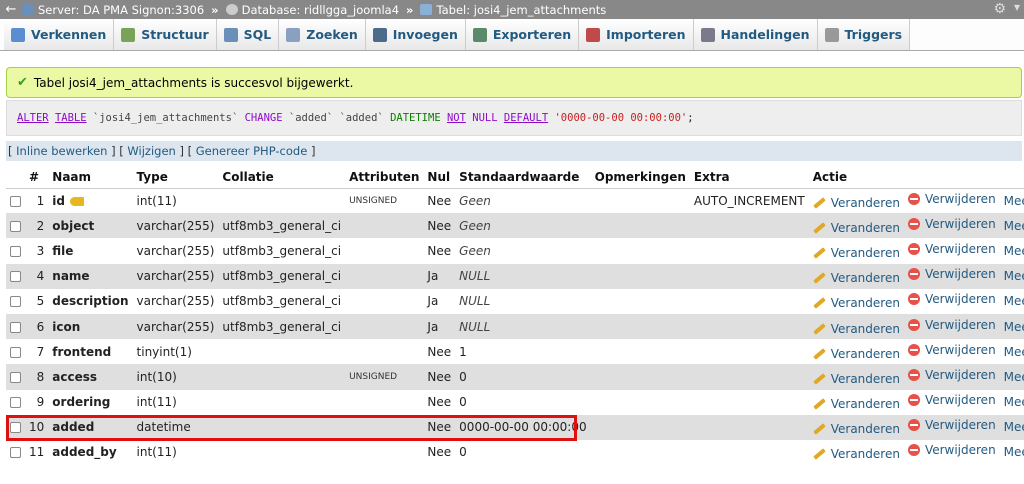 Image resolution: width=1024 pixels, height=484 pixels. What do you see at coordinates (322, 34) in the screenshot?
I see `tab-zoeken: Zoeken` at bounding box center [322, 34].